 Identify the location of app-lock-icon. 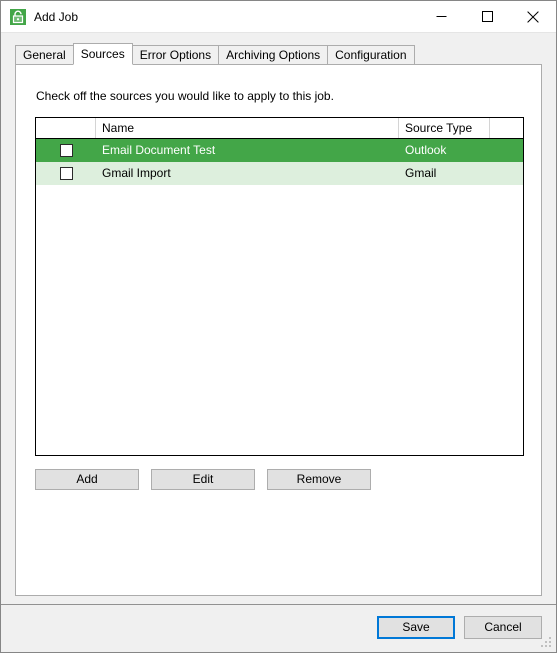
(18, 16).